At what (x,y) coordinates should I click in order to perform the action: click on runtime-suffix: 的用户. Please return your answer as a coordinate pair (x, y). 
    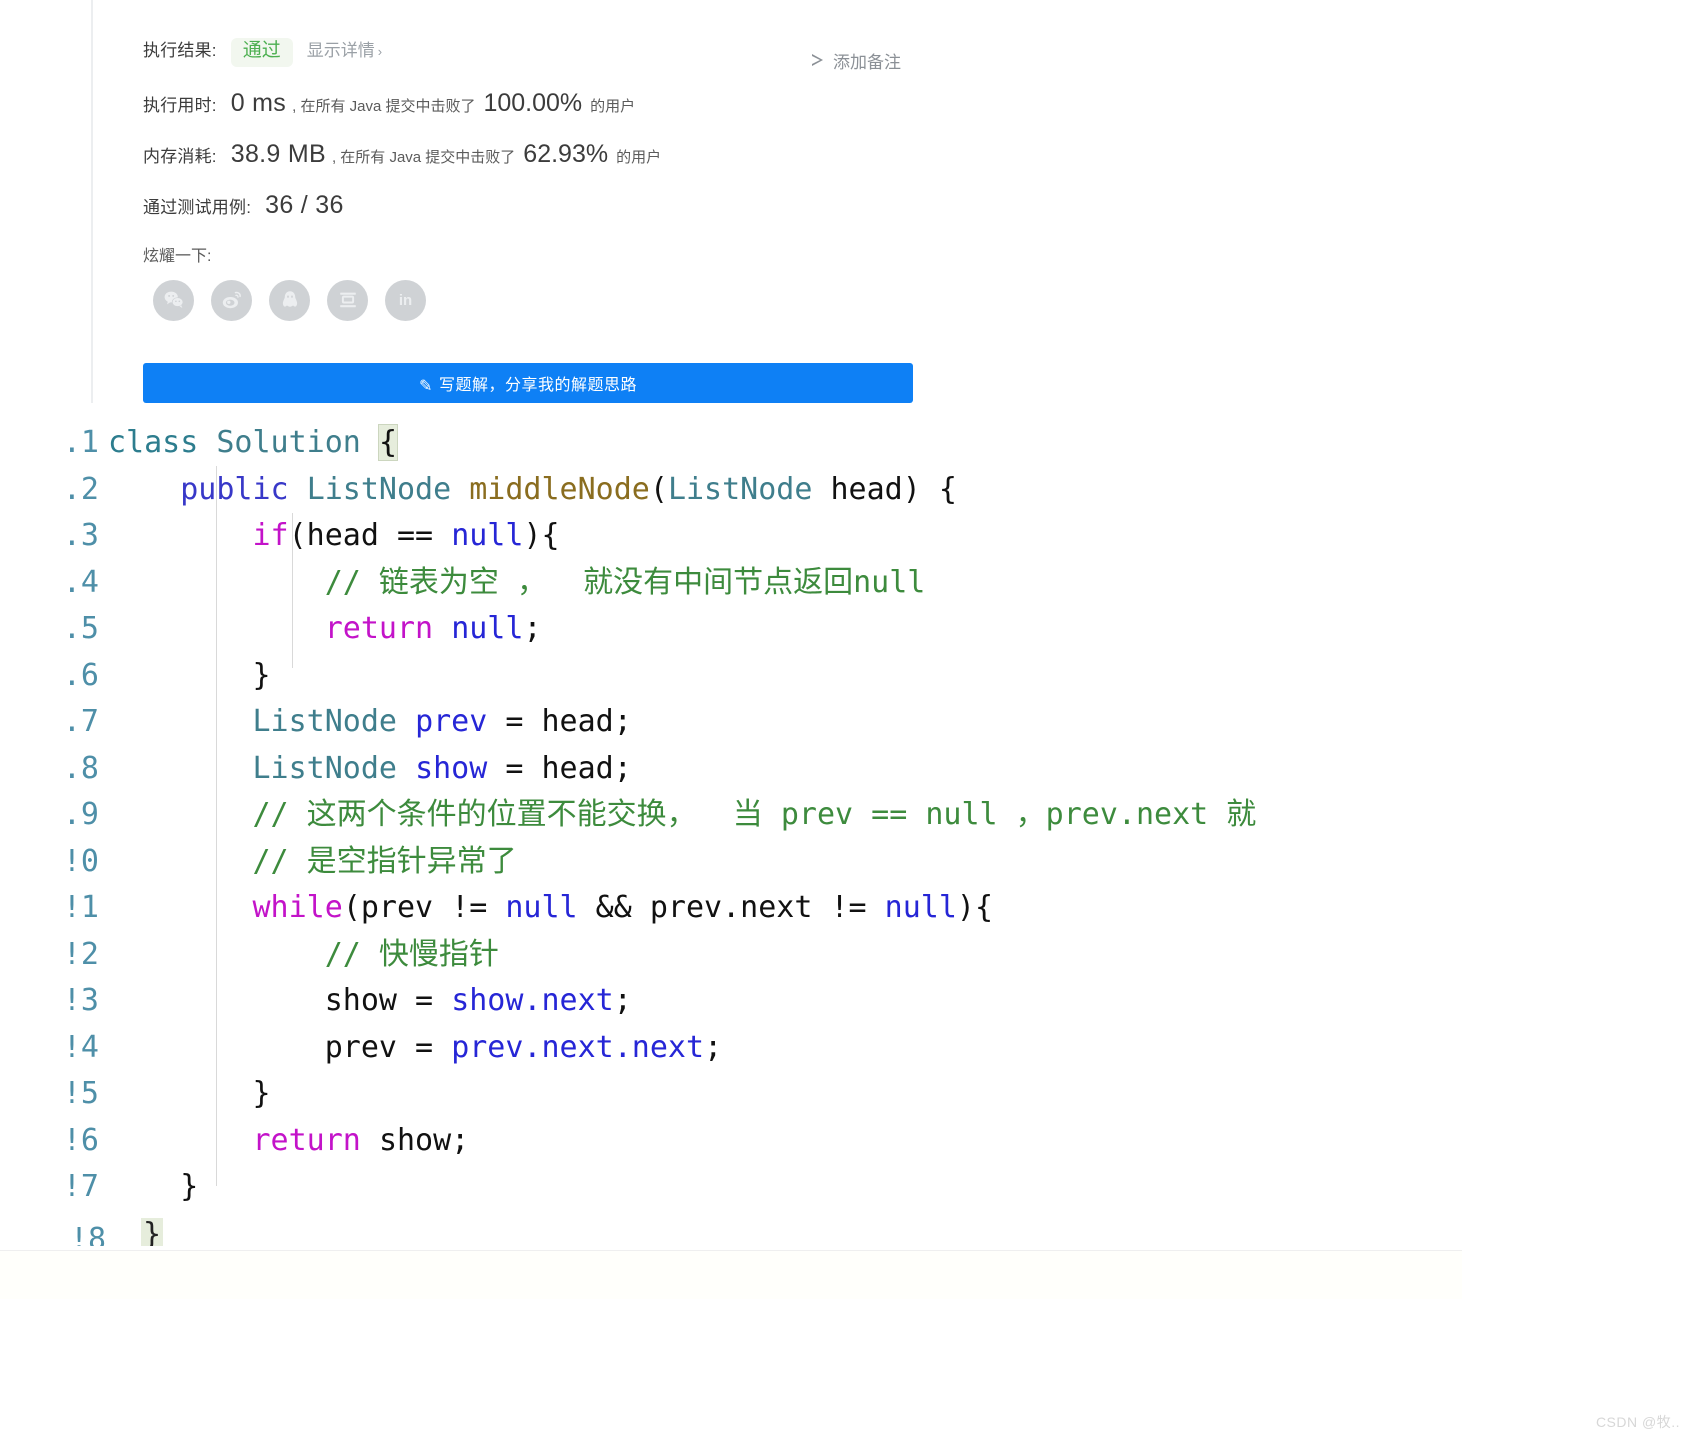
    Looking at the image, I should click on (613, 106).